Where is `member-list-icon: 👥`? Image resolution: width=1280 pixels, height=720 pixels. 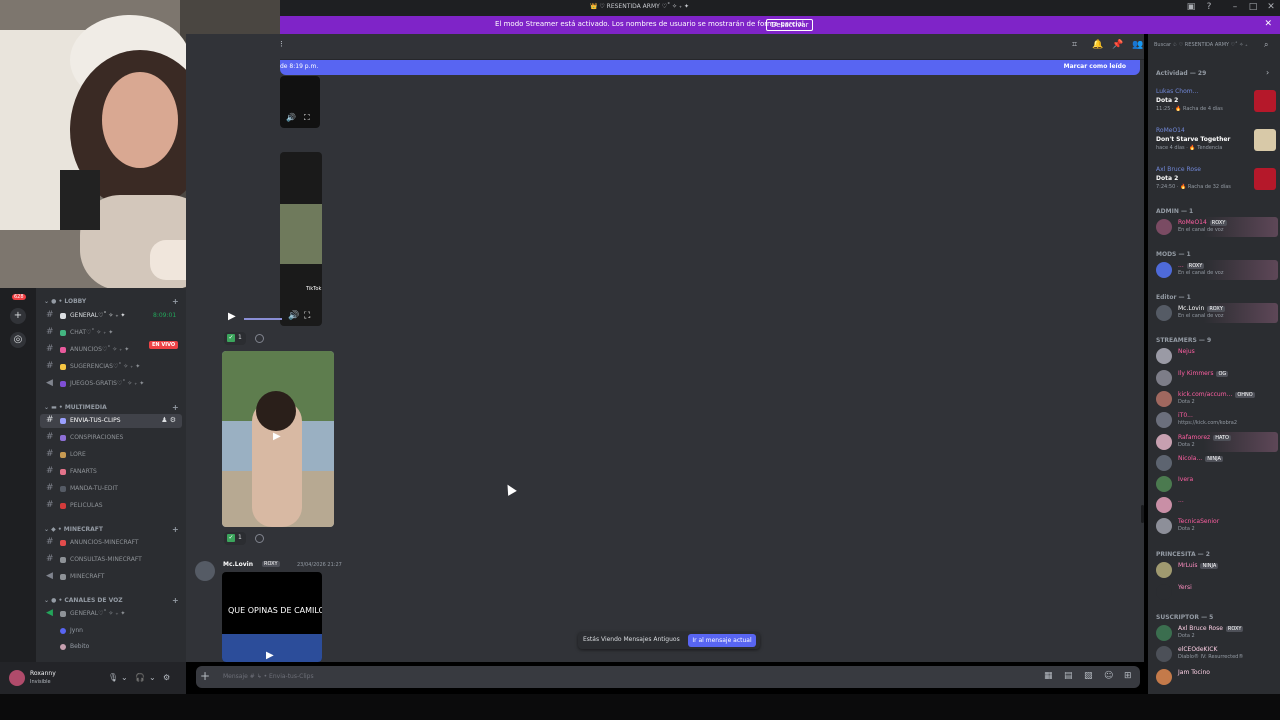 member-list-icon: 👥 is located at coordinates (1137, 45).